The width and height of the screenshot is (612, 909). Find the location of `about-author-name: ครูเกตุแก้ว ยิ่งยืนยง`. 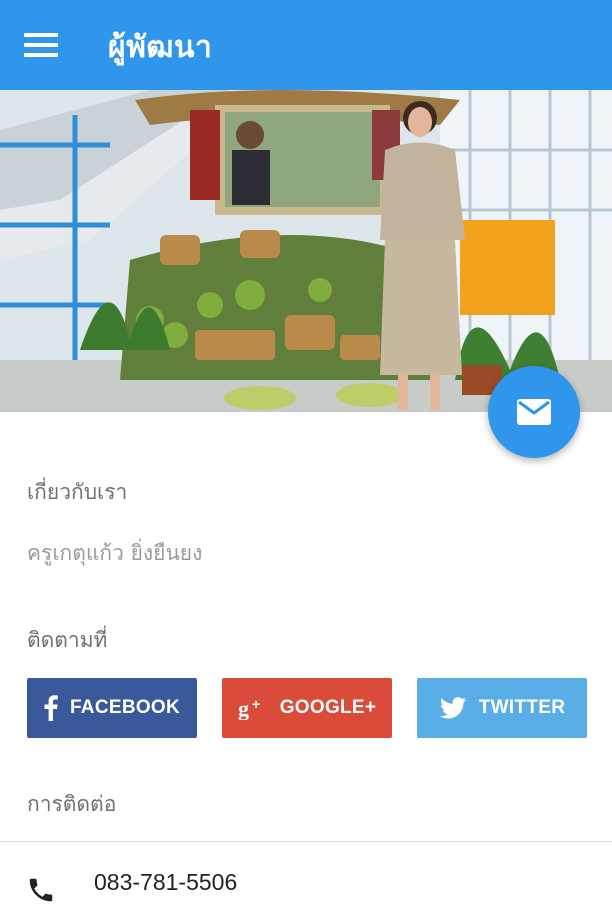

about-author-name: ครูเกตุแก้ว ยิ่งยืนยง is located at coordinates (115, 553).